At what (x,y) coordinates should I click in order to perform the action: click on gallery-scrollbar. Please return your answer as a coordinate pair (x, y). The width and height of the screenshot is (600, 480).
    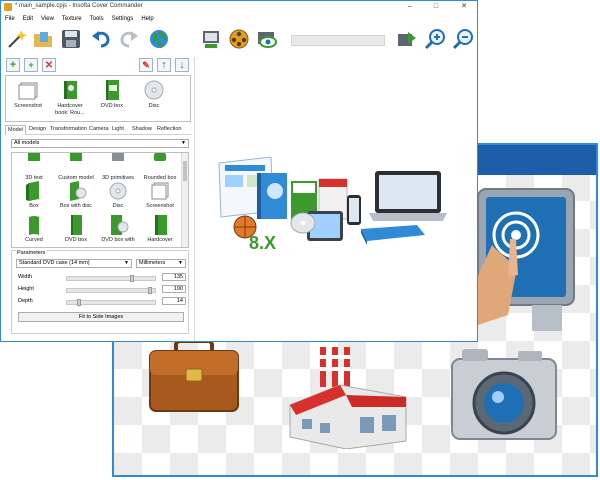
    Looking at the image, I should click on (184, 200).